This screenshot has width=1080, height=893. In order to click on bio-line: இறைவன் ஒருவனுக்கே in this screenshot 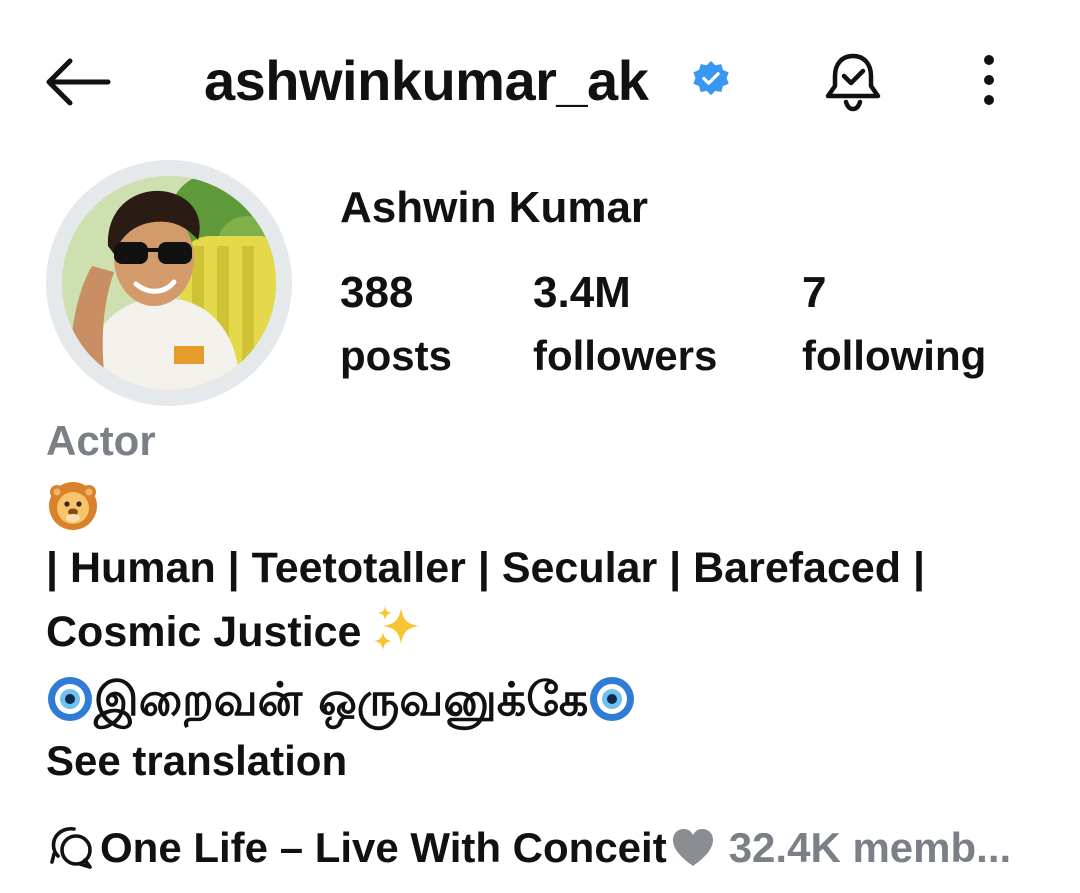, I will do `click(341, 699)`.